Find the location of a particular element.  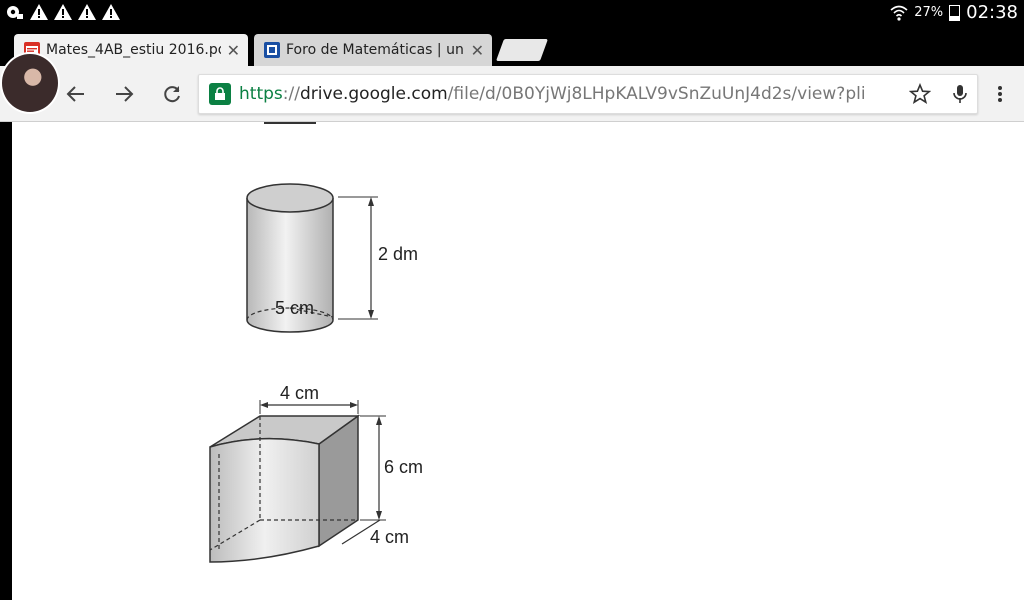

battery-percent: 27% is located at coordinates (929, 12).